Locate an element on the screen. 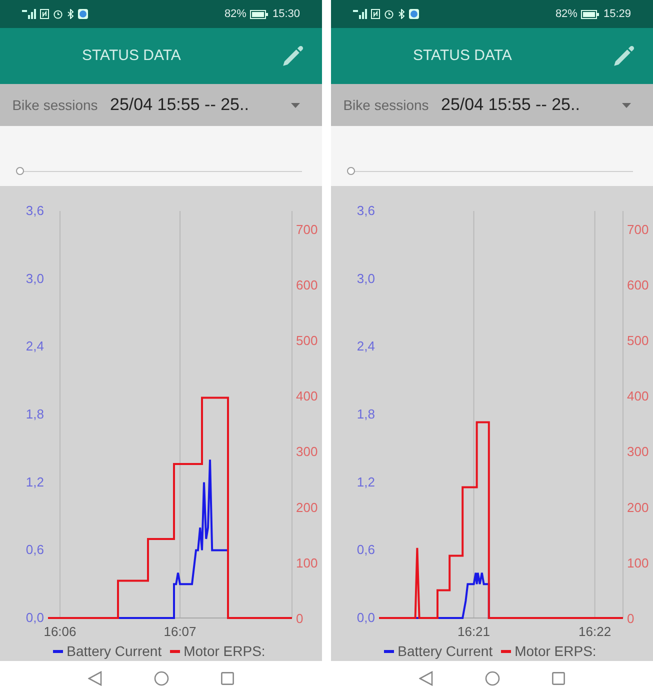 This screenshot has height=696, width=653. axis-tick-label: 16:21 is located at coordinates (474, 631).